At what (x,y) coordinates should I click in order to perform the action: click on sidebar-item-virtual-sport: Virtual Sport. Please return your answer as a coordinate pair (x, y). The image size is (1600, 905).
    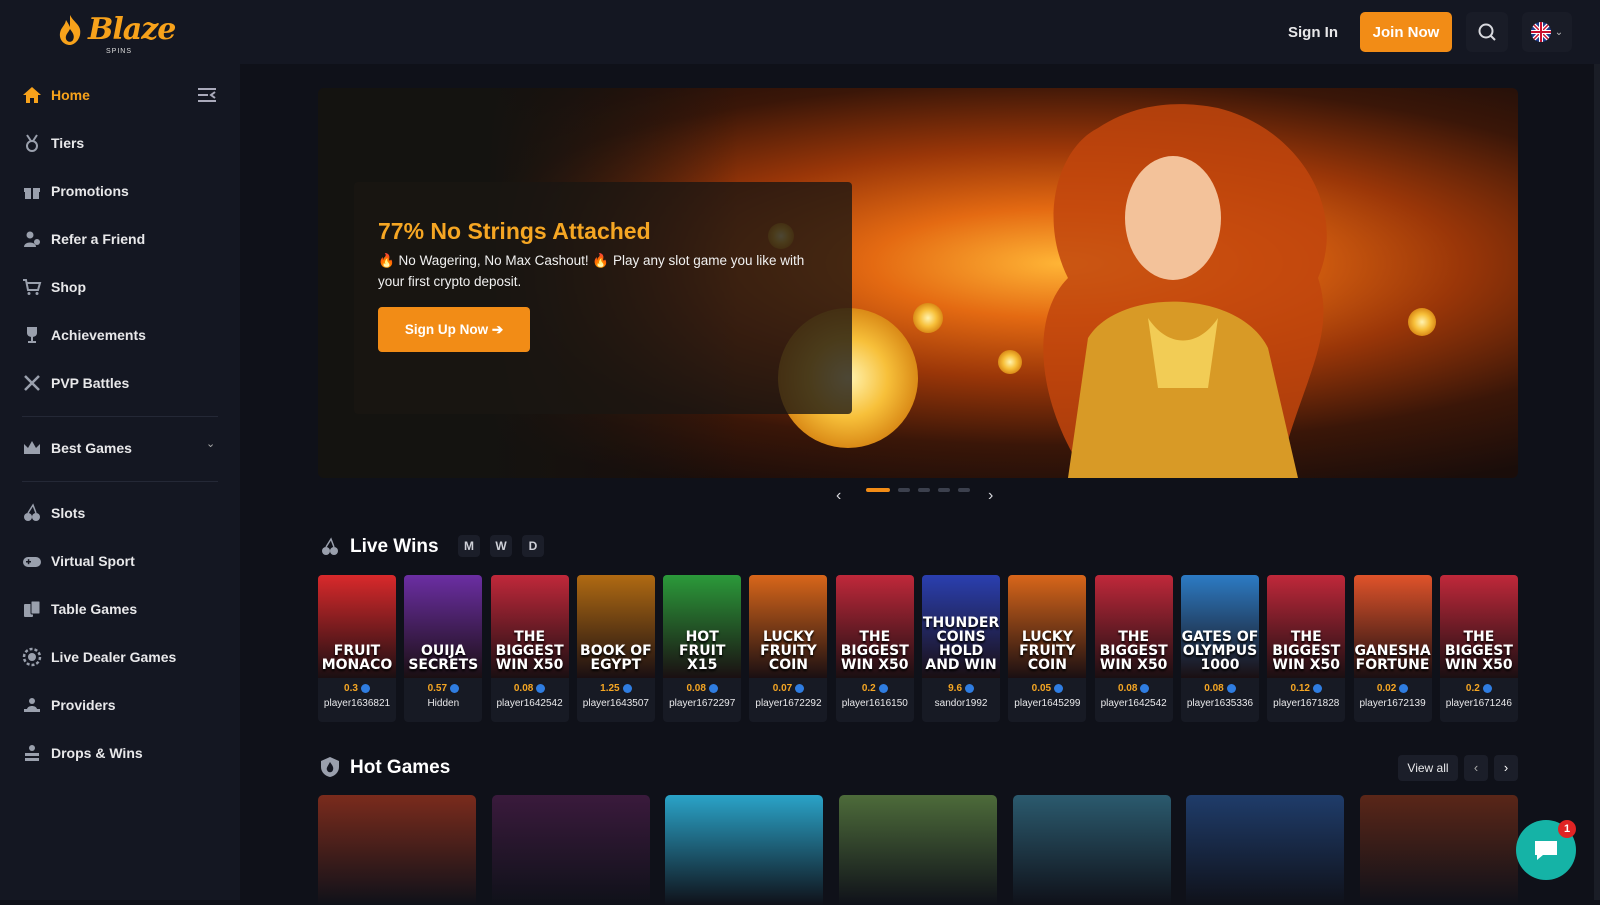
    Looking at the image, I should click on (122, 561).